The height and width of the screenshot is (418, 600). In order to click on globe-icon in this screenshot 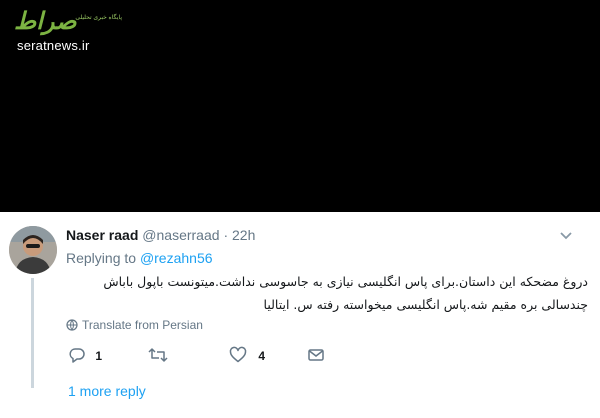, I will do `click(72, 325)`.